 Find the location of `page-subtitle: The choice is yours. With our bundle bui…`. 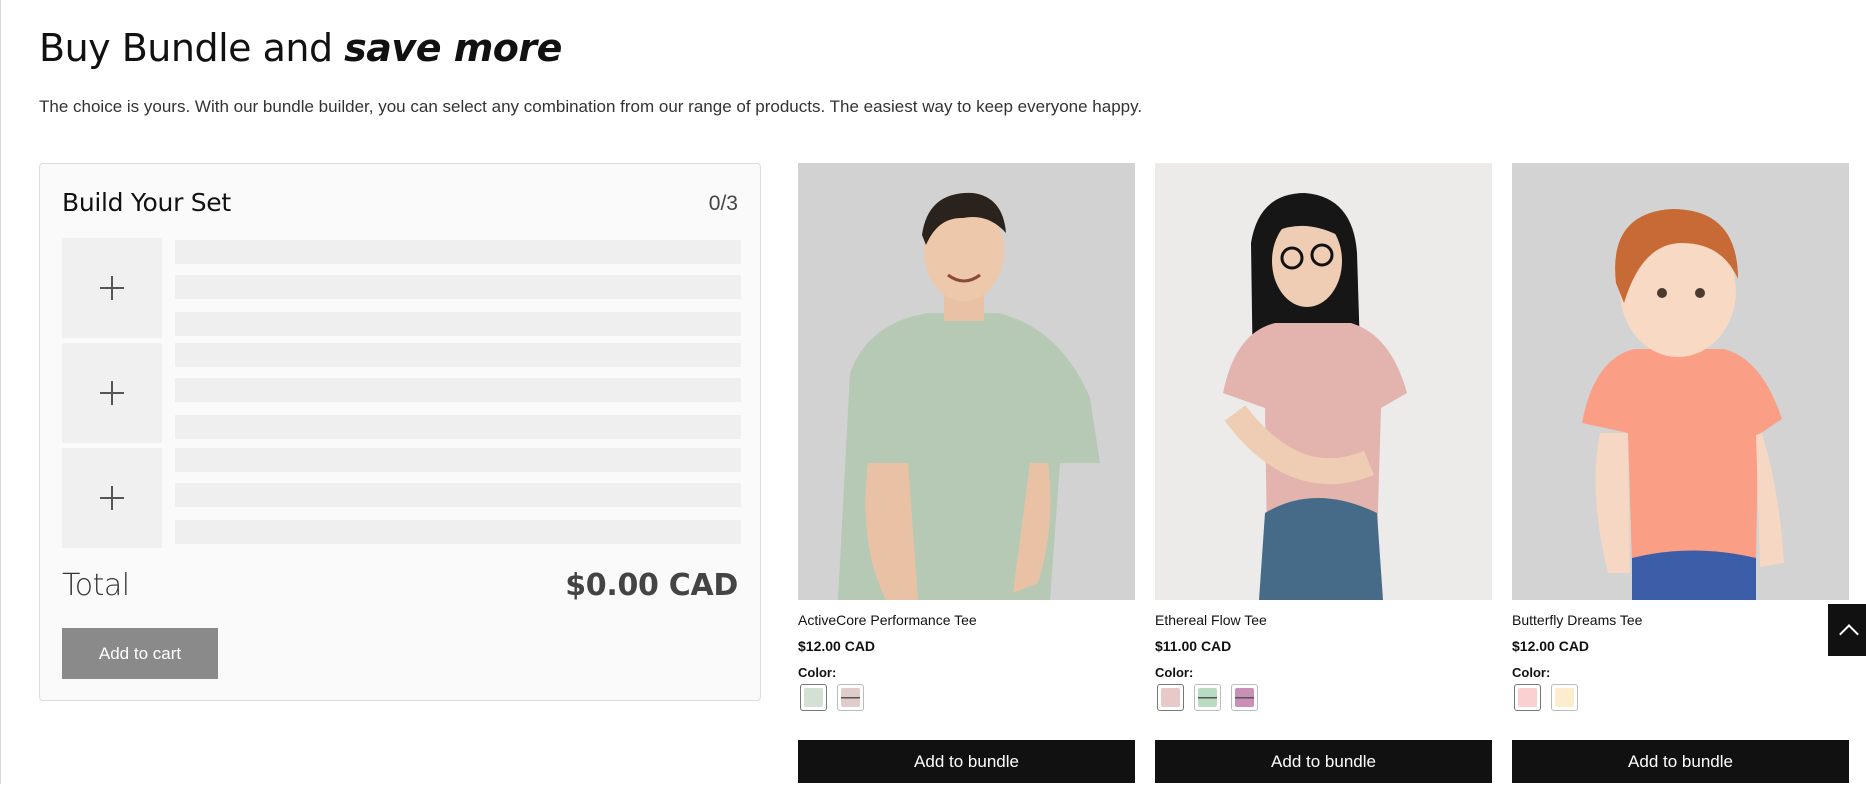

page-subtitle: The choice is yours. With our bundle bui… is located at coordinates (591, 106).